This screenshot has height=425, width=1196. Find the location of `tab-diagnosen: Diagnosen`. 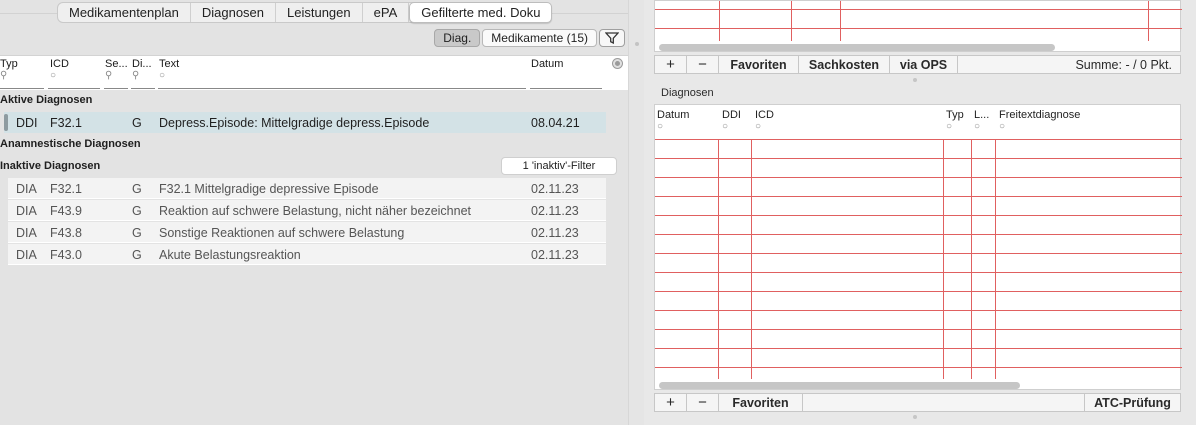

tab-diagnosen: Diagnosen is located at coordinates (234, 12).